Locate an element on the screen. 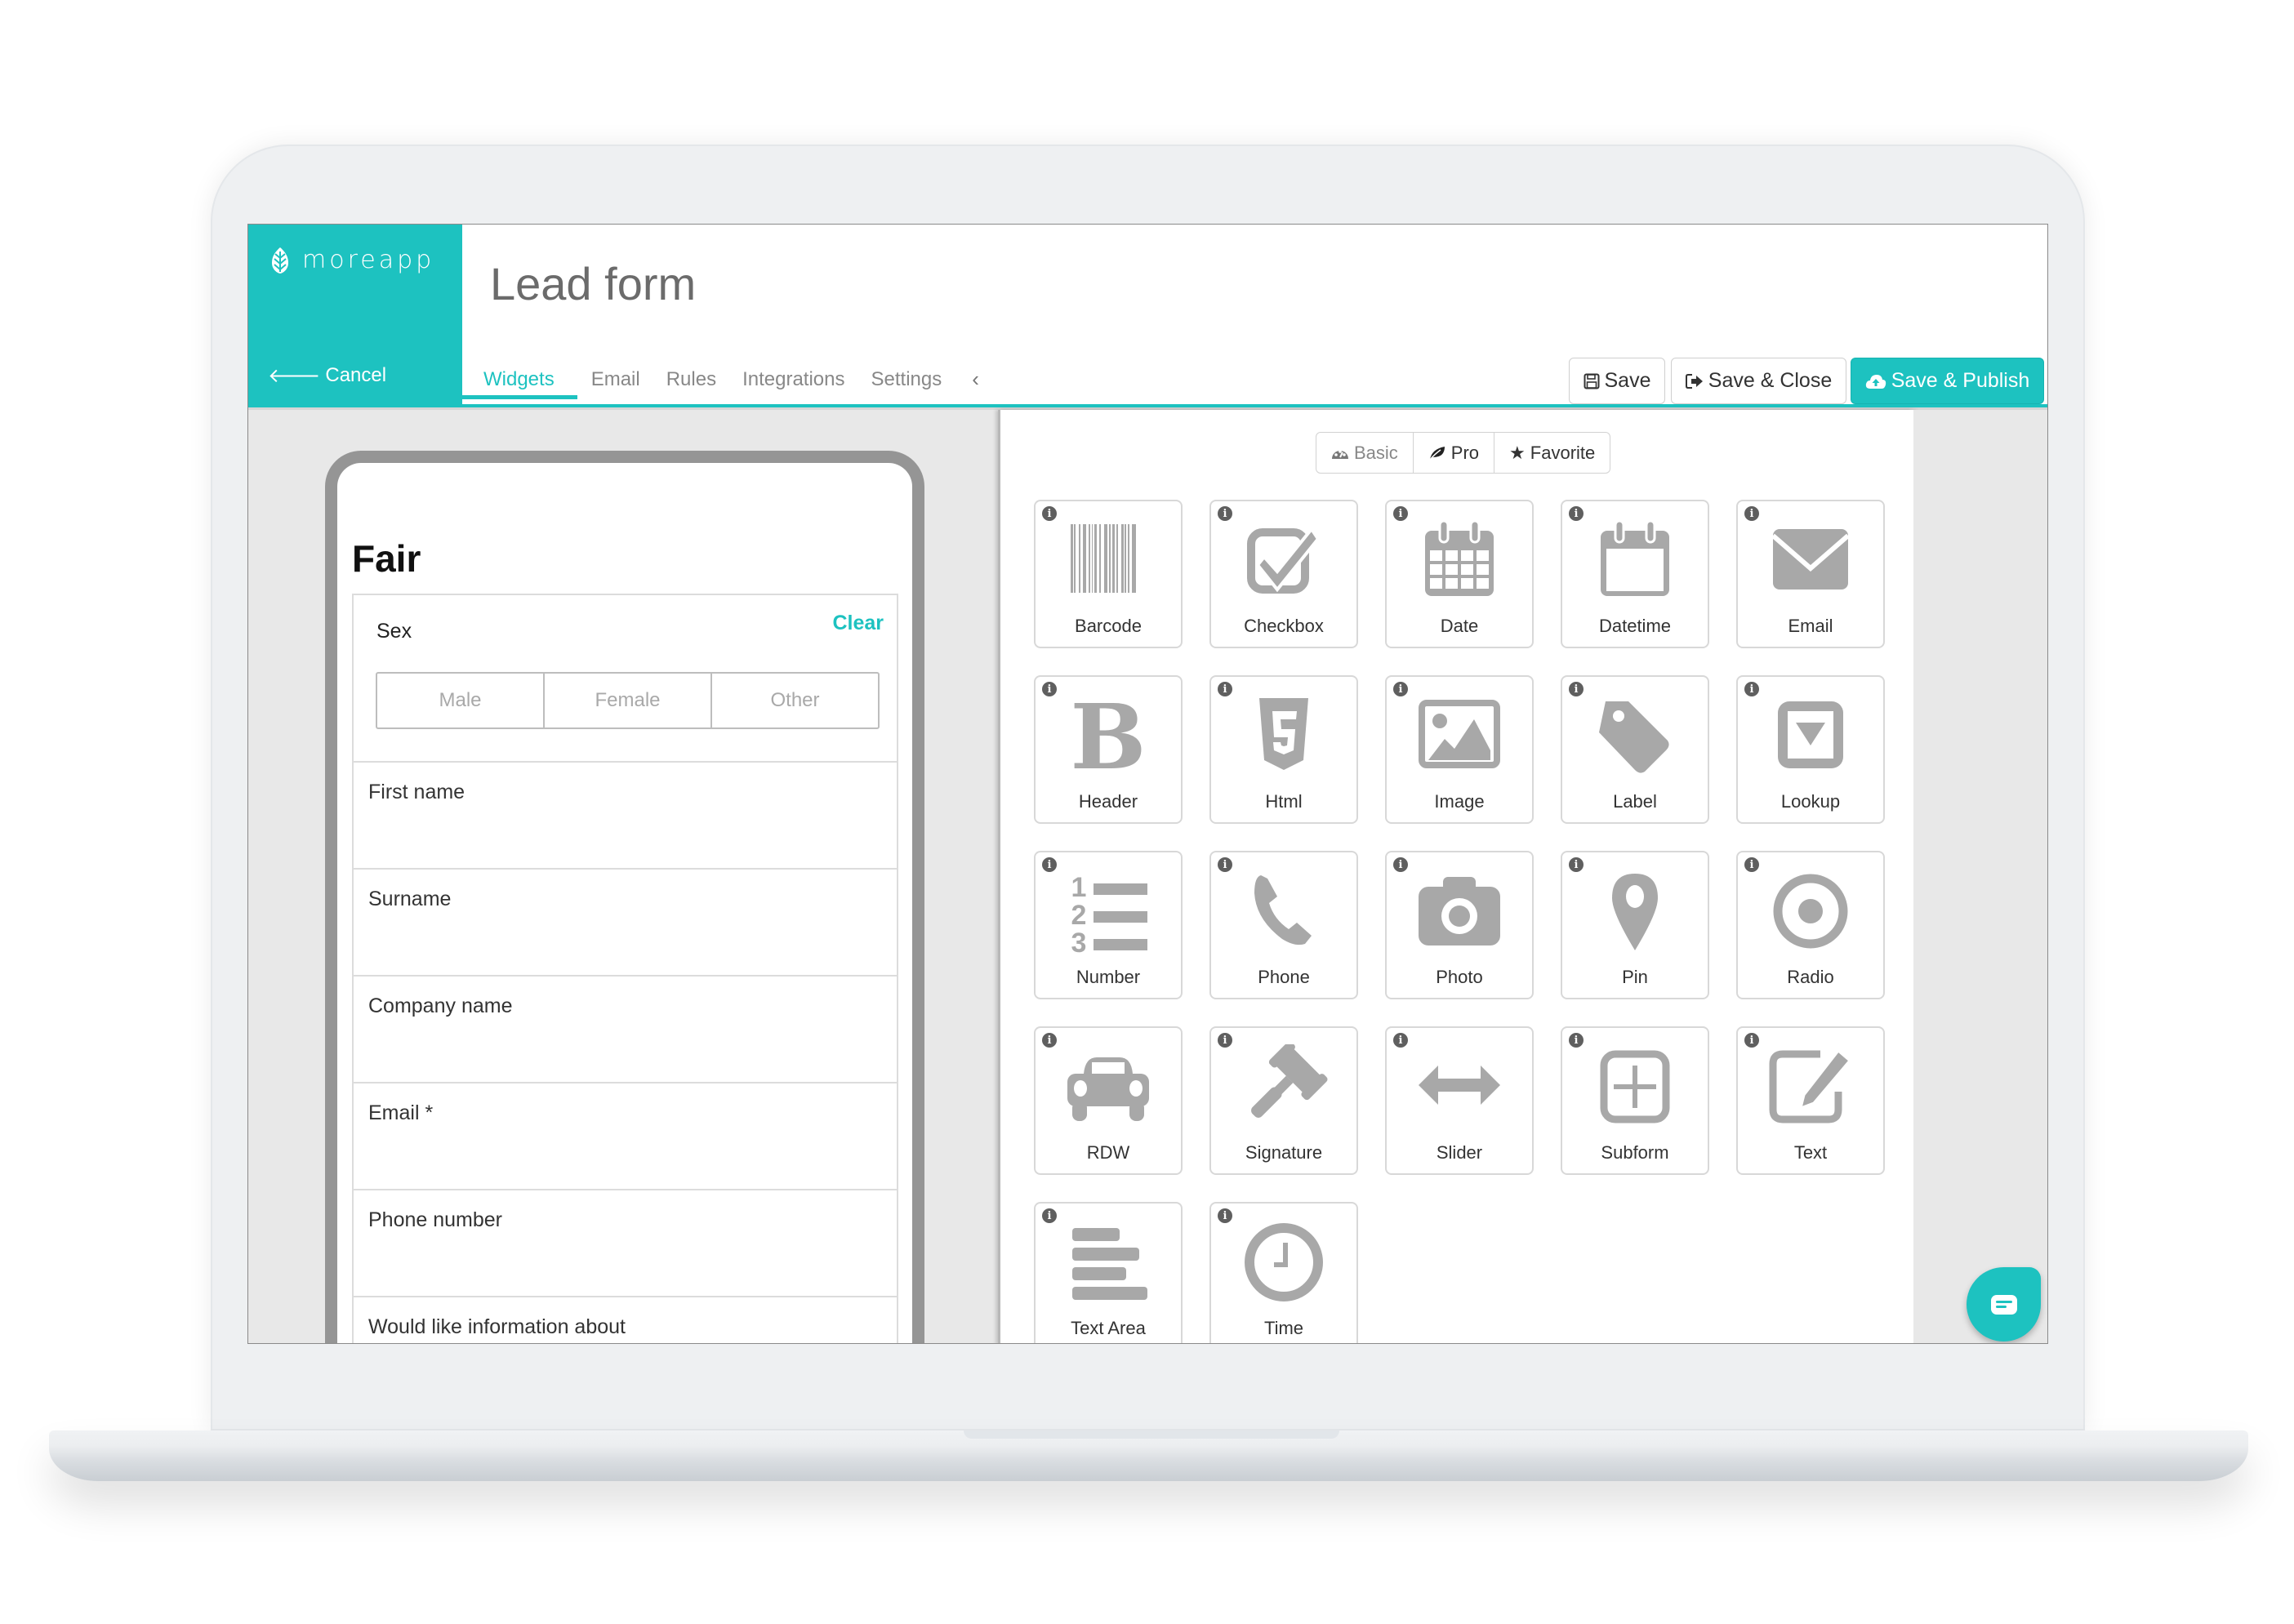 The width and height of the screenshot is (2294, 1624). surname-field: Surname is located at coordinates (625, 923).